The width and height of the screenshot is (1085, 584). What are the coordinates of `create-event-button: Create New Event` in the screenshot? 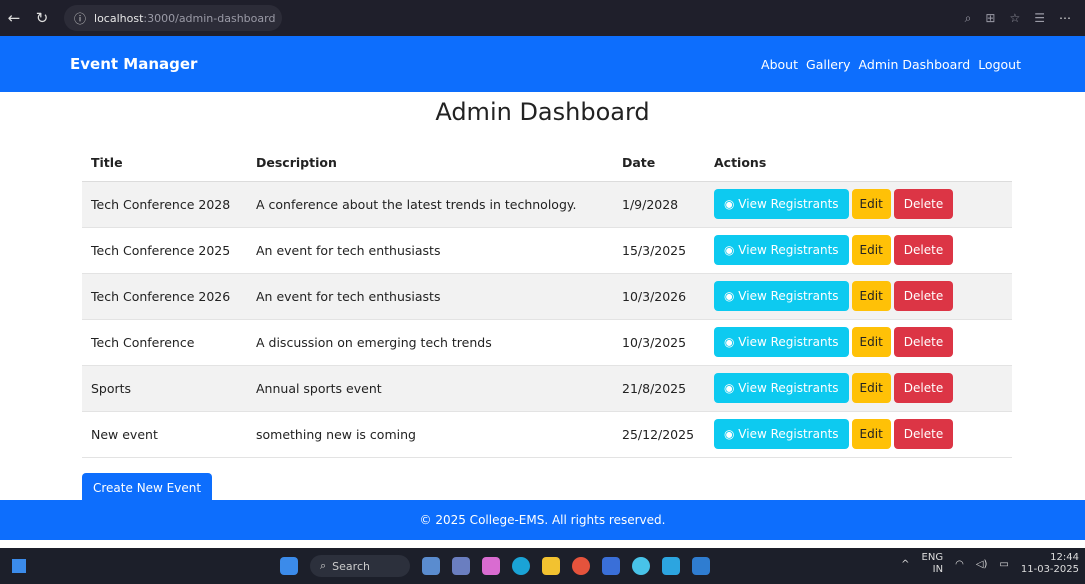 It's located at (147, 488).